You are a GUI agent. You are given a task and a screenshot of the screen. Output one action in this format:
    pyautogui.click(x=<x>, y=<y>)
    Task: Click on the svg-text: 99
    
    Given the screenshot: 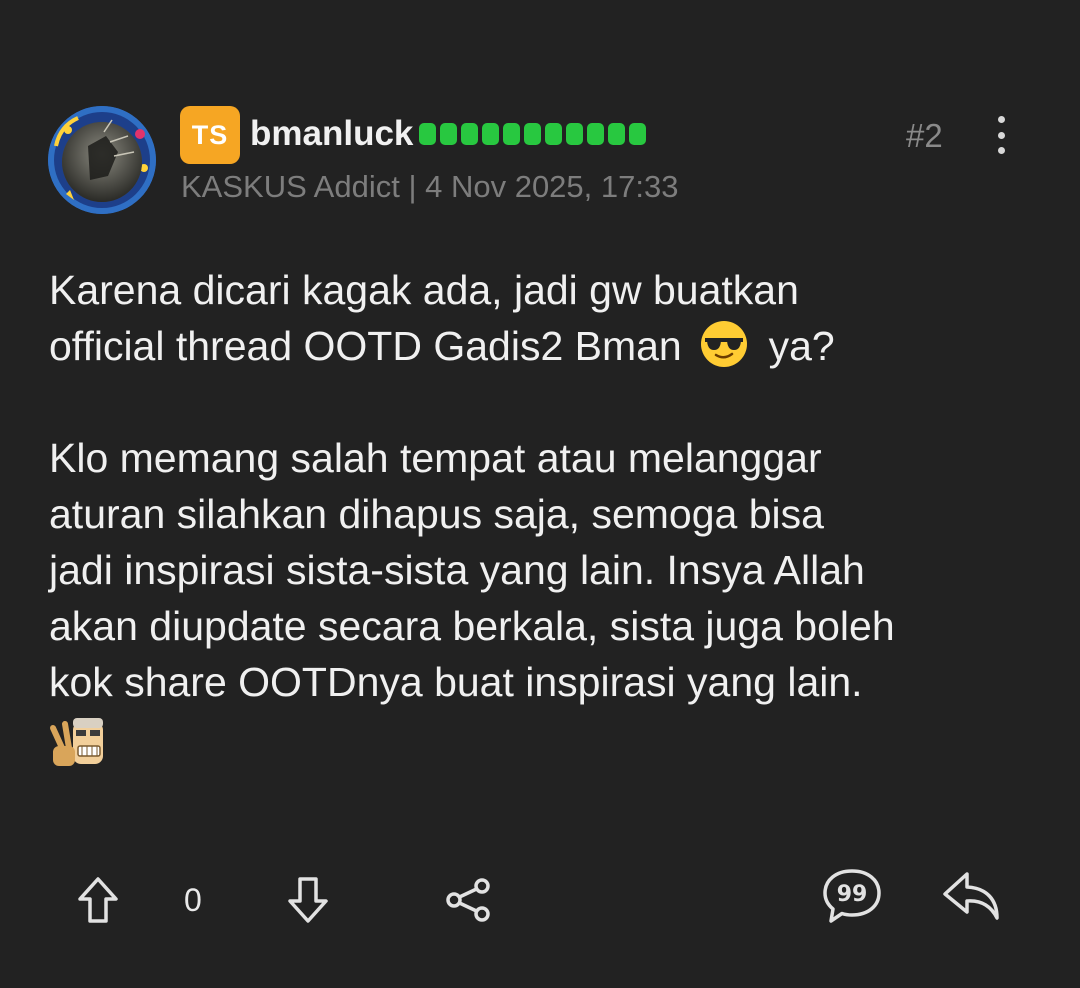 What is the action you would take?
    pyautogui.click(x=852, y=894)
    